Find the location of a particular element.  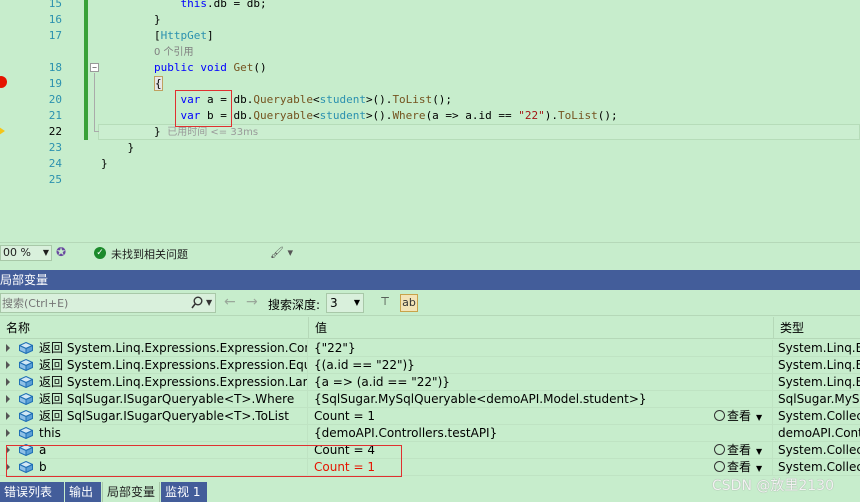

tab-output: 输出 is located at coordinates (83, 492).